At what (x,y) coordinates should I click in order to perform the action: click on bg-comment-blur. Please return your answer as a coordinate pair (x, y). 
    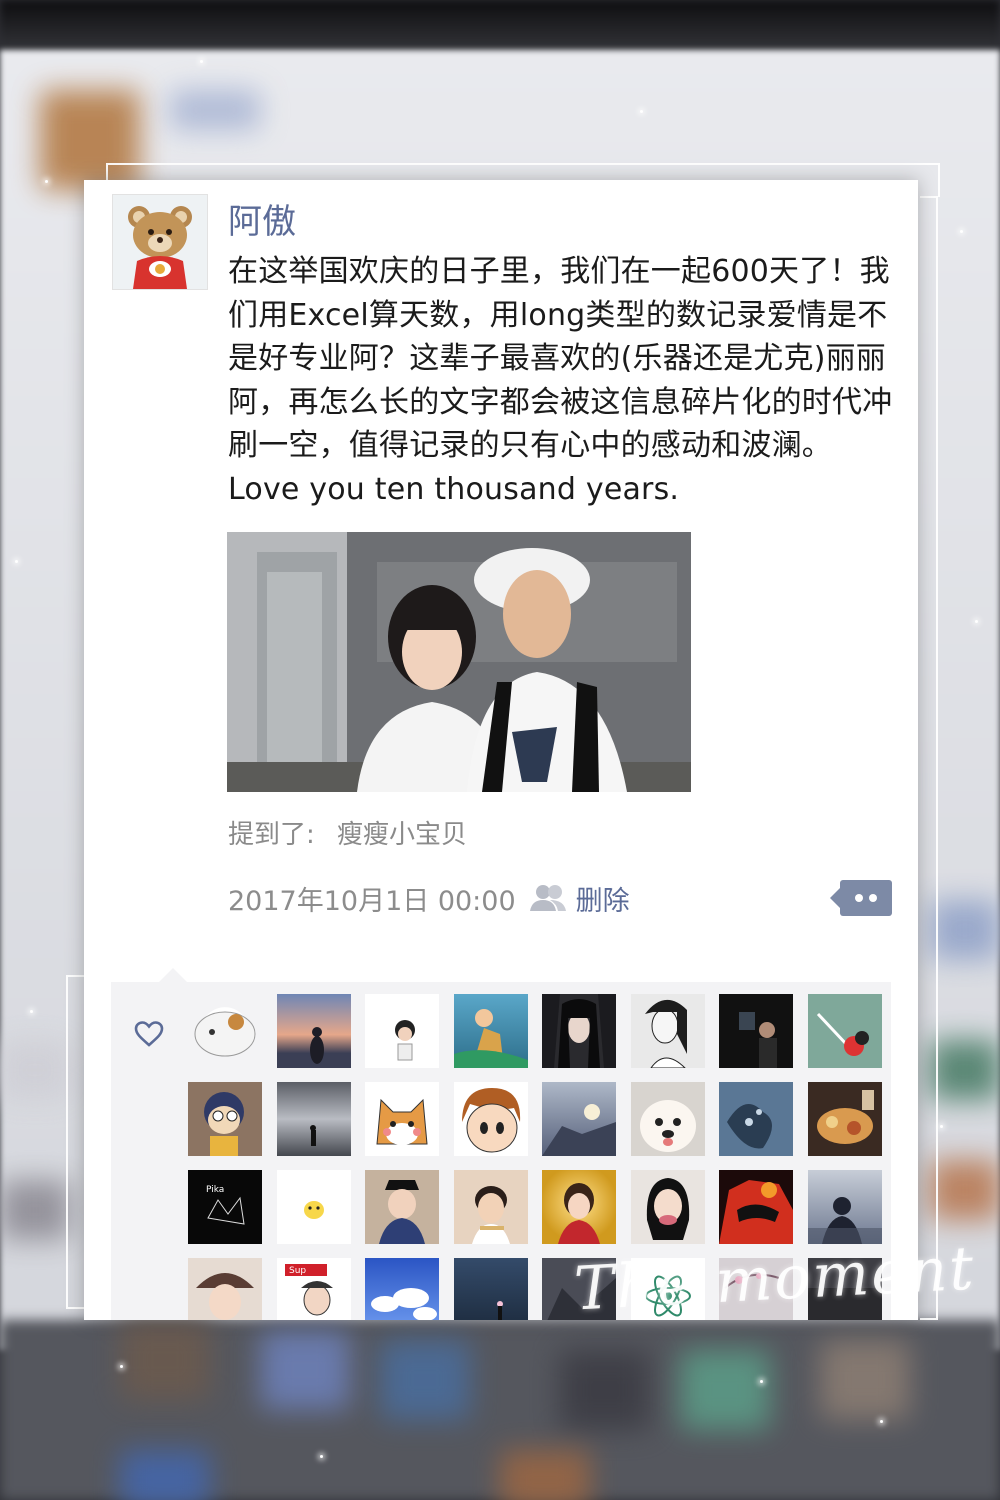
    Looking at the image, I should click on (965, 930).